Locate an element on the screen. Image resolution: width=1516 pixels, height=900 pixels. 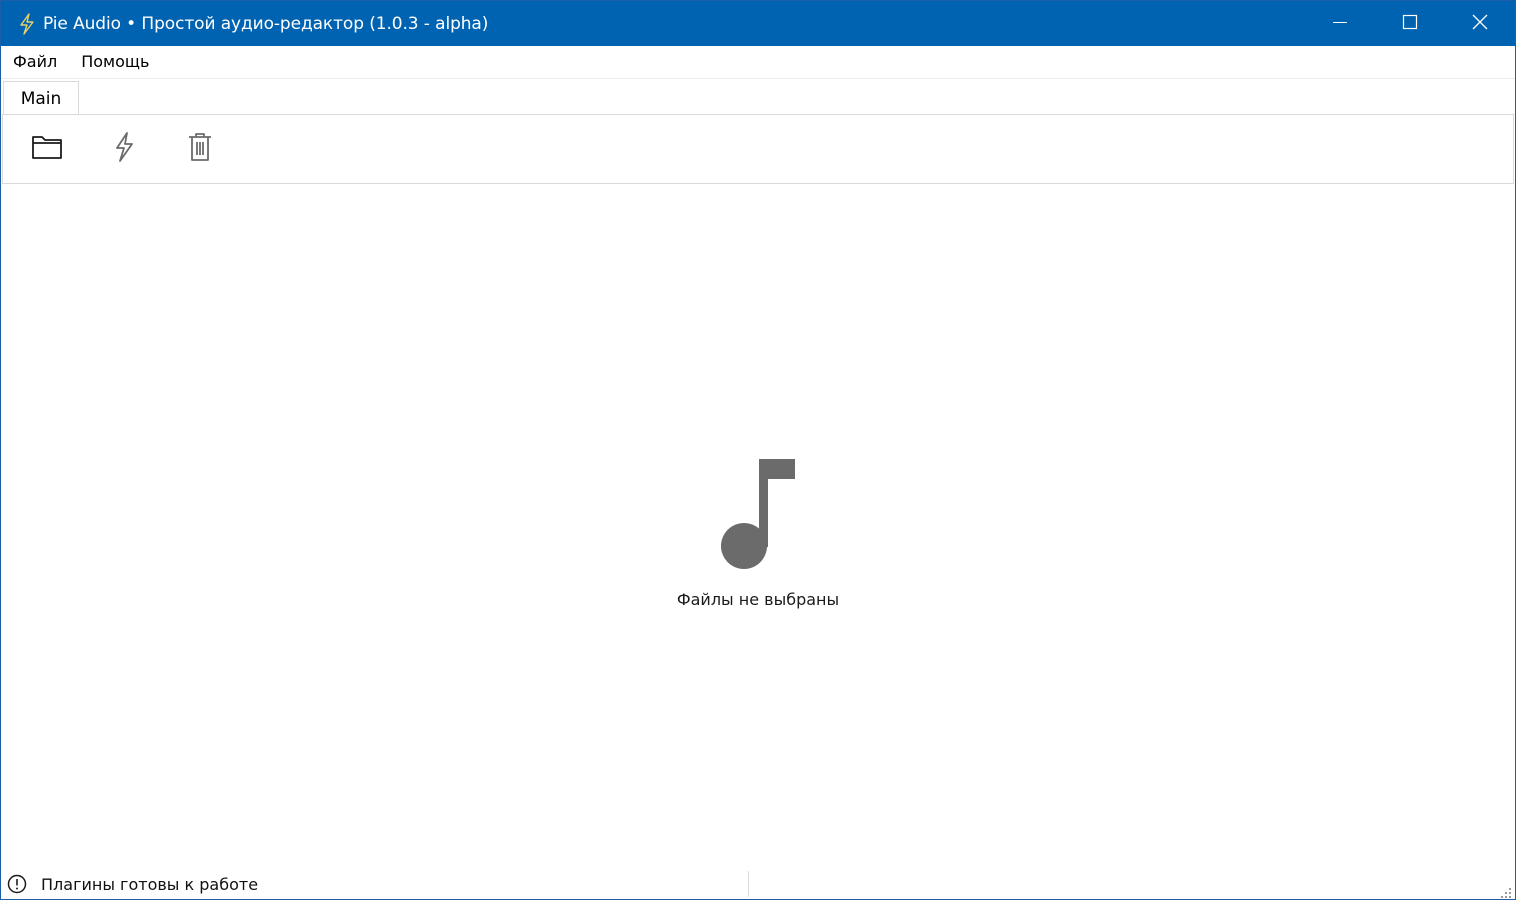
process-button is located at coordinates (124, 149).